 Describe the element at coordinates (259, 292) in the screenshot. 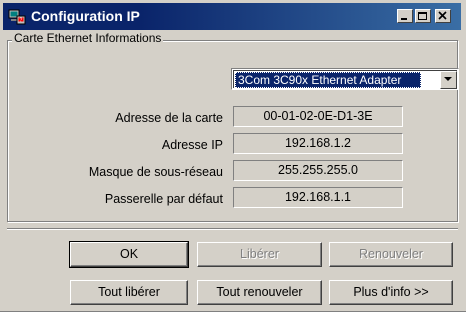

I see `renew-all-button: Tout renouveler` at that location.